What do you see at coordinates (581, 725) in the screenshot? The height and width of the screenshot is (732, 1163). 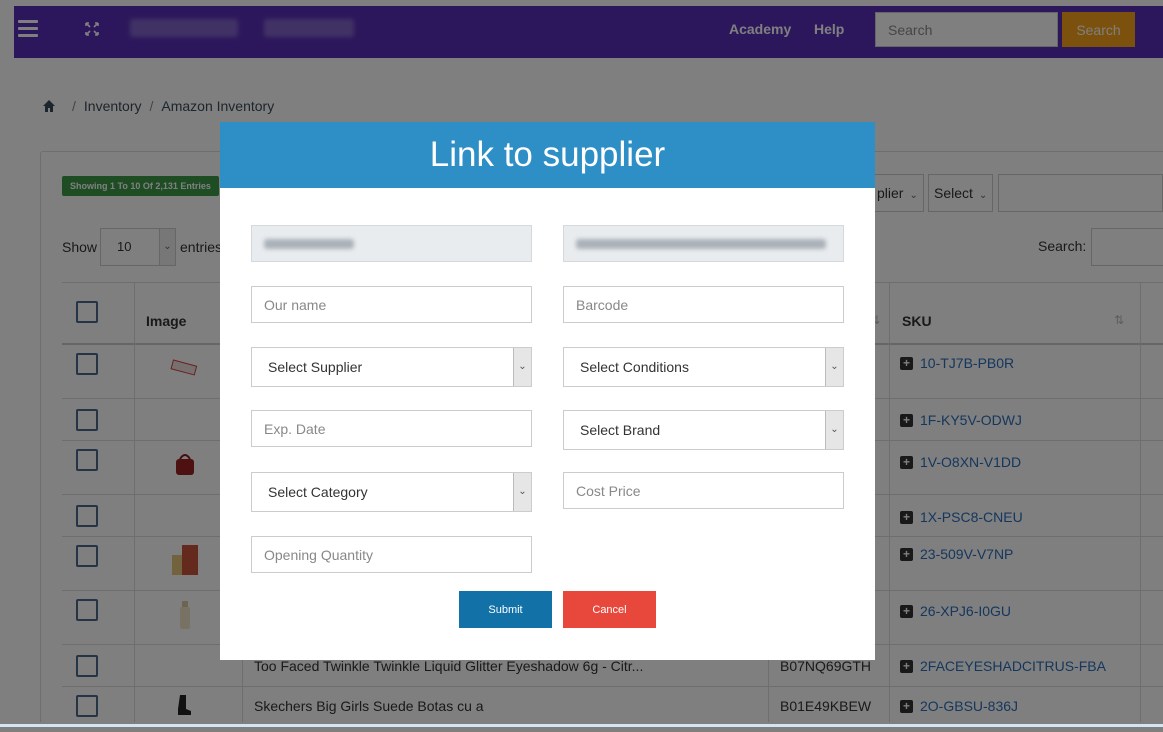 I see `bottom-border` at bounding box center [581, 725].